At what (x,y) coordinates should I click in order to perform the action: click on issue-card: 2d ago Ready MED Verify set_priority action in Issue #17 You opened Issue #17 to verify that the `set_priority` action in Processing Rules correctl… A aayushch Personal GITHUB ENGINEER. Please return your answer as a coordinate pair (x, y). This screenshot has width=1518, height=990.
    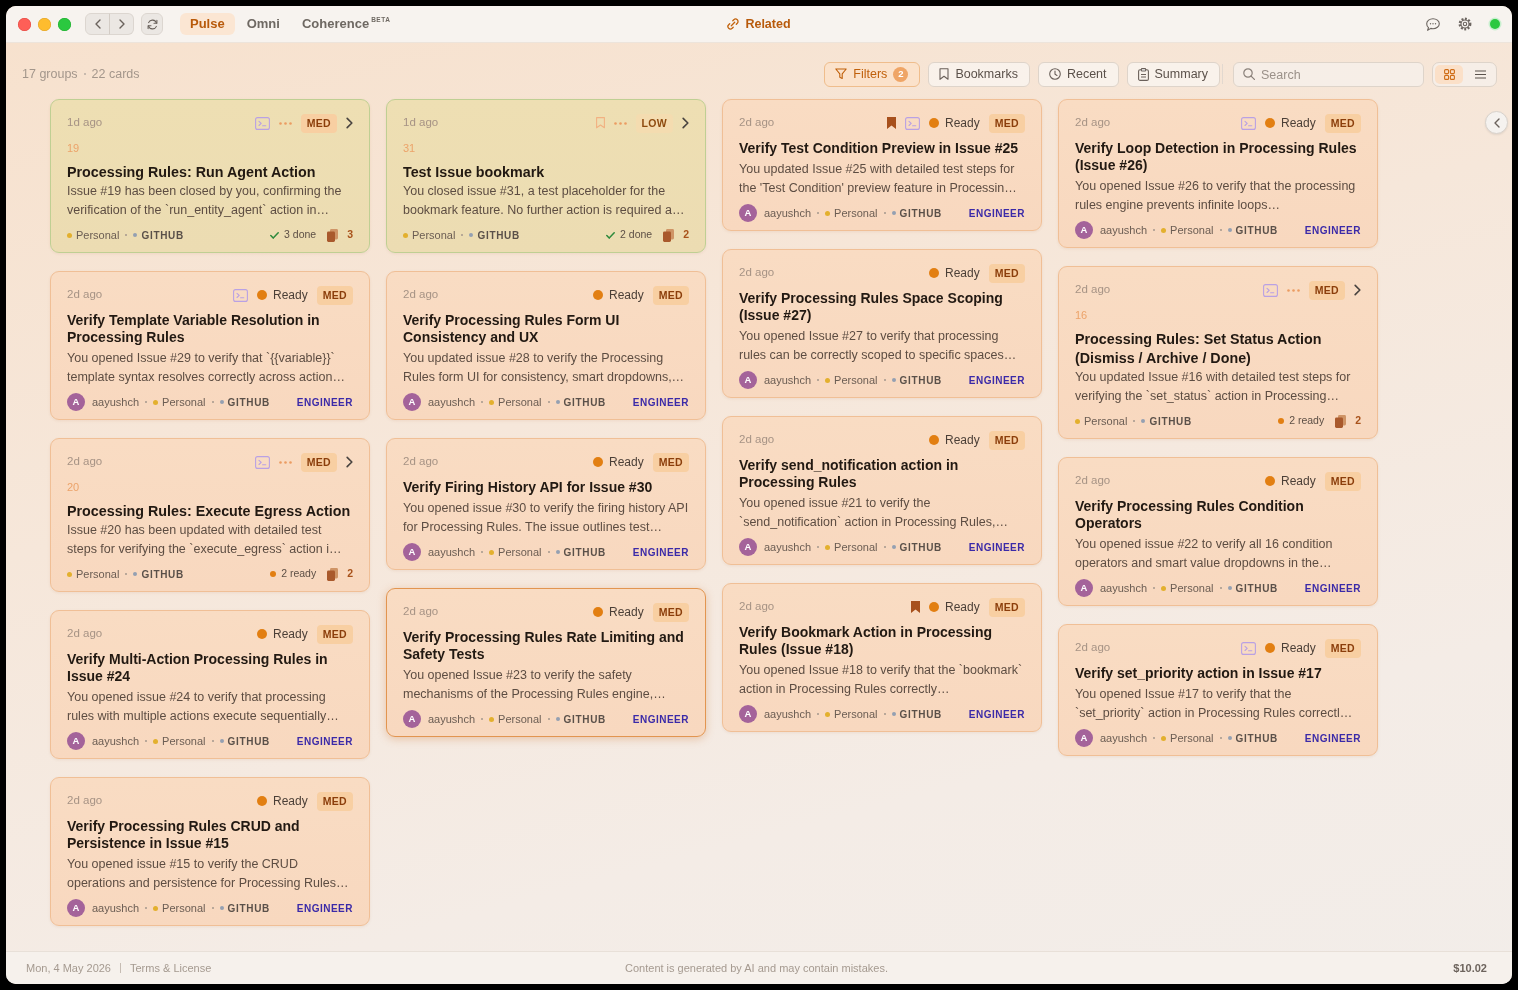
    Looking at the image, I should click on (1218, 690).